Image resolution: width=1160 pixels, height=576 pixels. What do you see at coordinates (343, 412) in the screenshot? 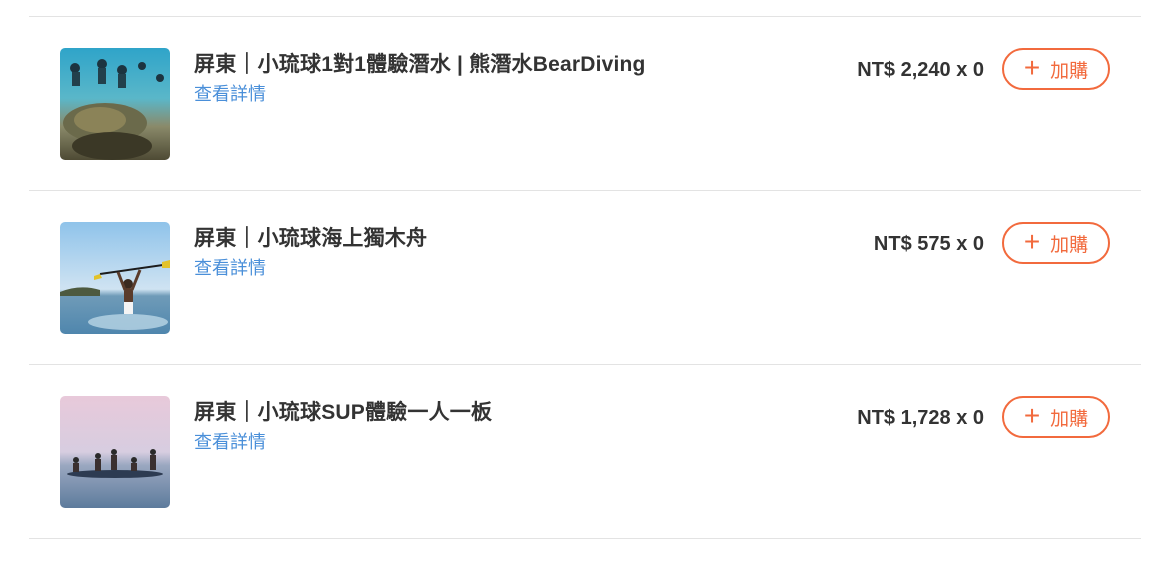
I see `product-title: 屏東｜小琉球SUP體驗一人一板` at bounding box center [343, 412].